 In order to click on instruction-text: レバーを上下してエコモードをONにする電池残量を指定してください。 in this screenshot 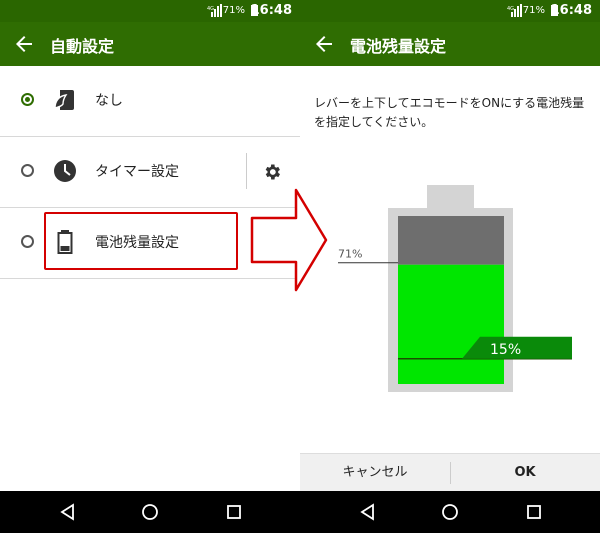, I will do `click(449, 112)`.